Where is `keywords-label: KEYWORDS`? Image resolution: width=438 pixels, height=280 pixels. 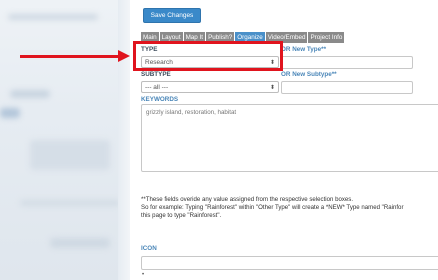
keywords-label: KEYWORDS is located at coordinates (160, 99).